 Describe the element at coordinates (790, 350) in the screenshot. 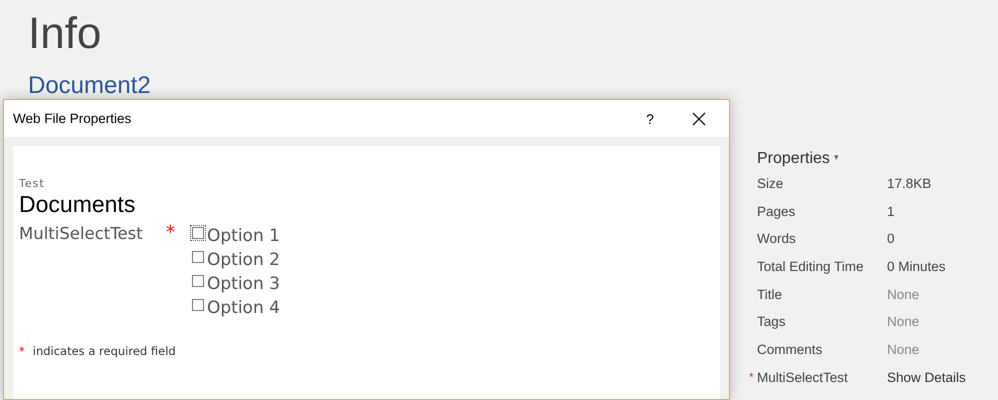

I see `property-label: Comments` at that location.